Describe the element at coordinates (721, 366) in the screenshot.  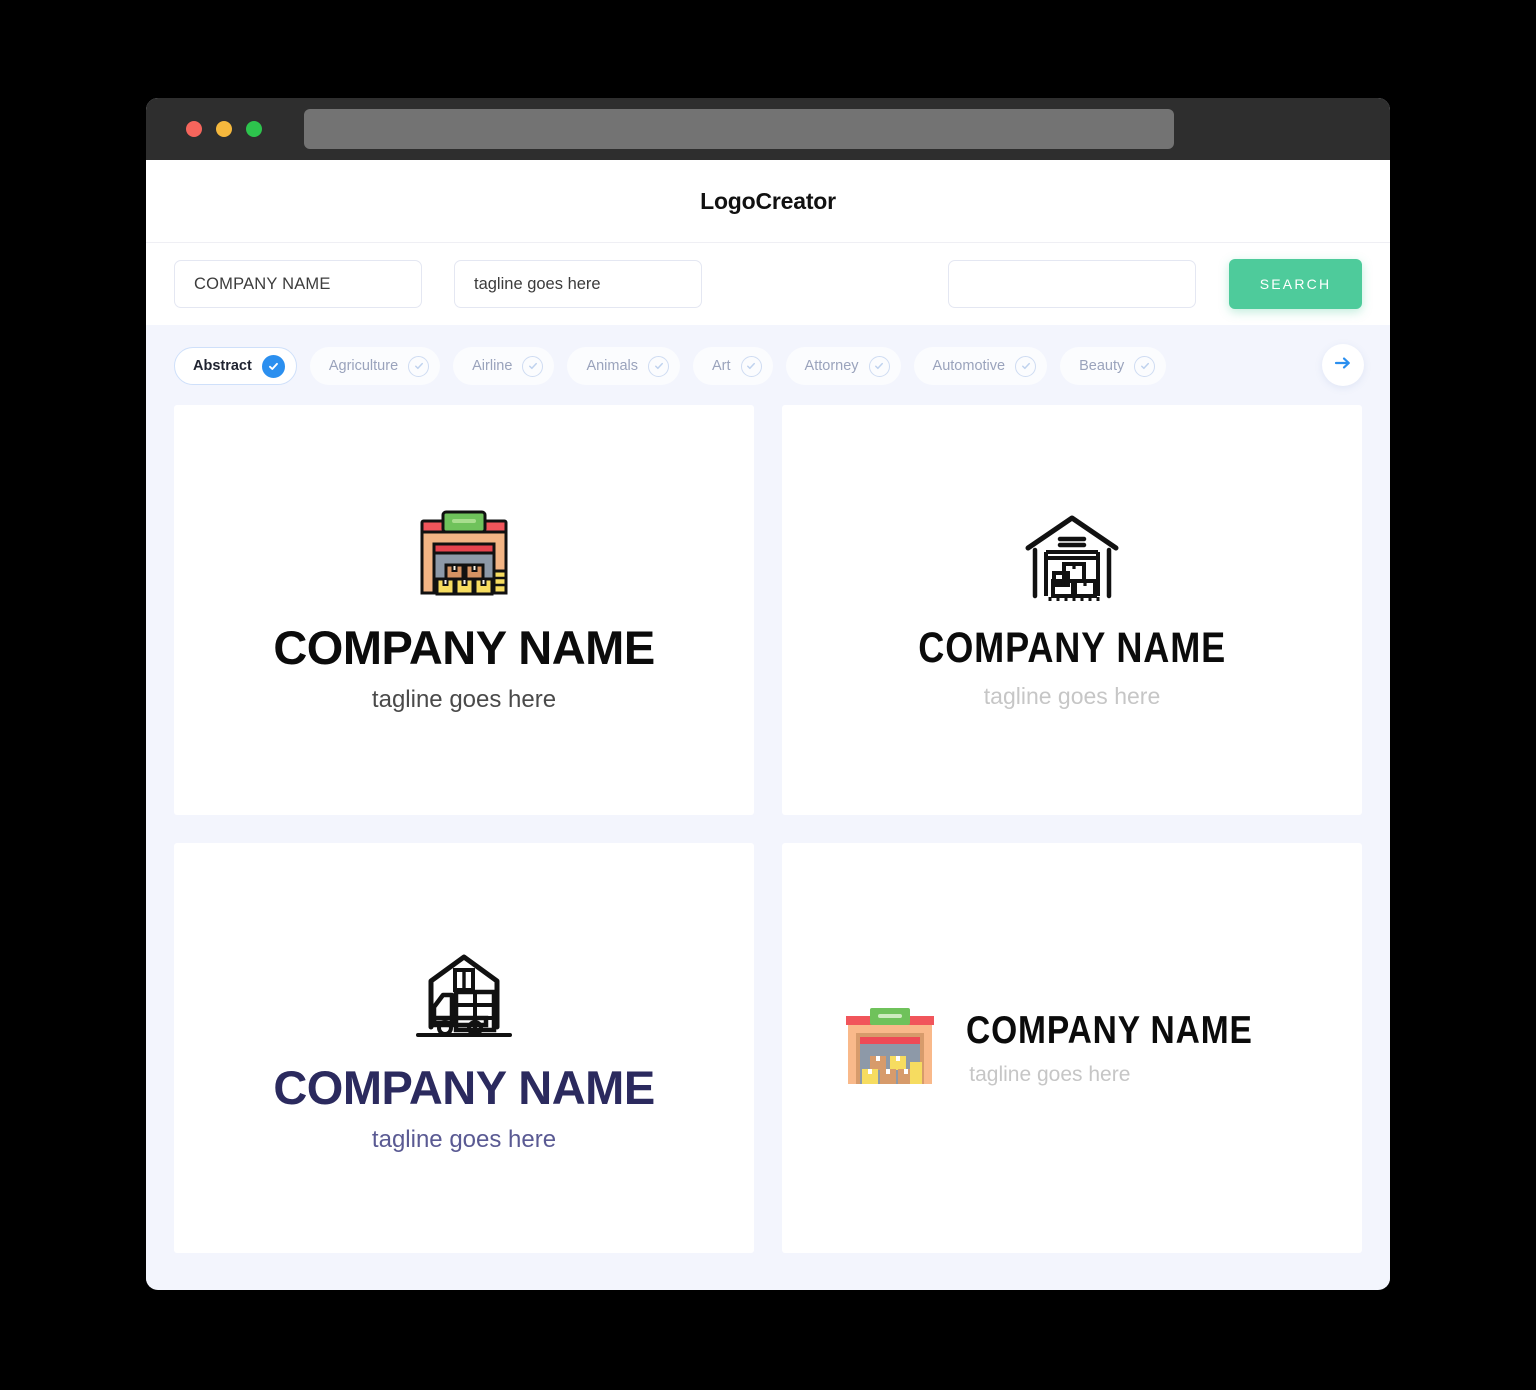
I see `category-chip-label: Art` at that location.